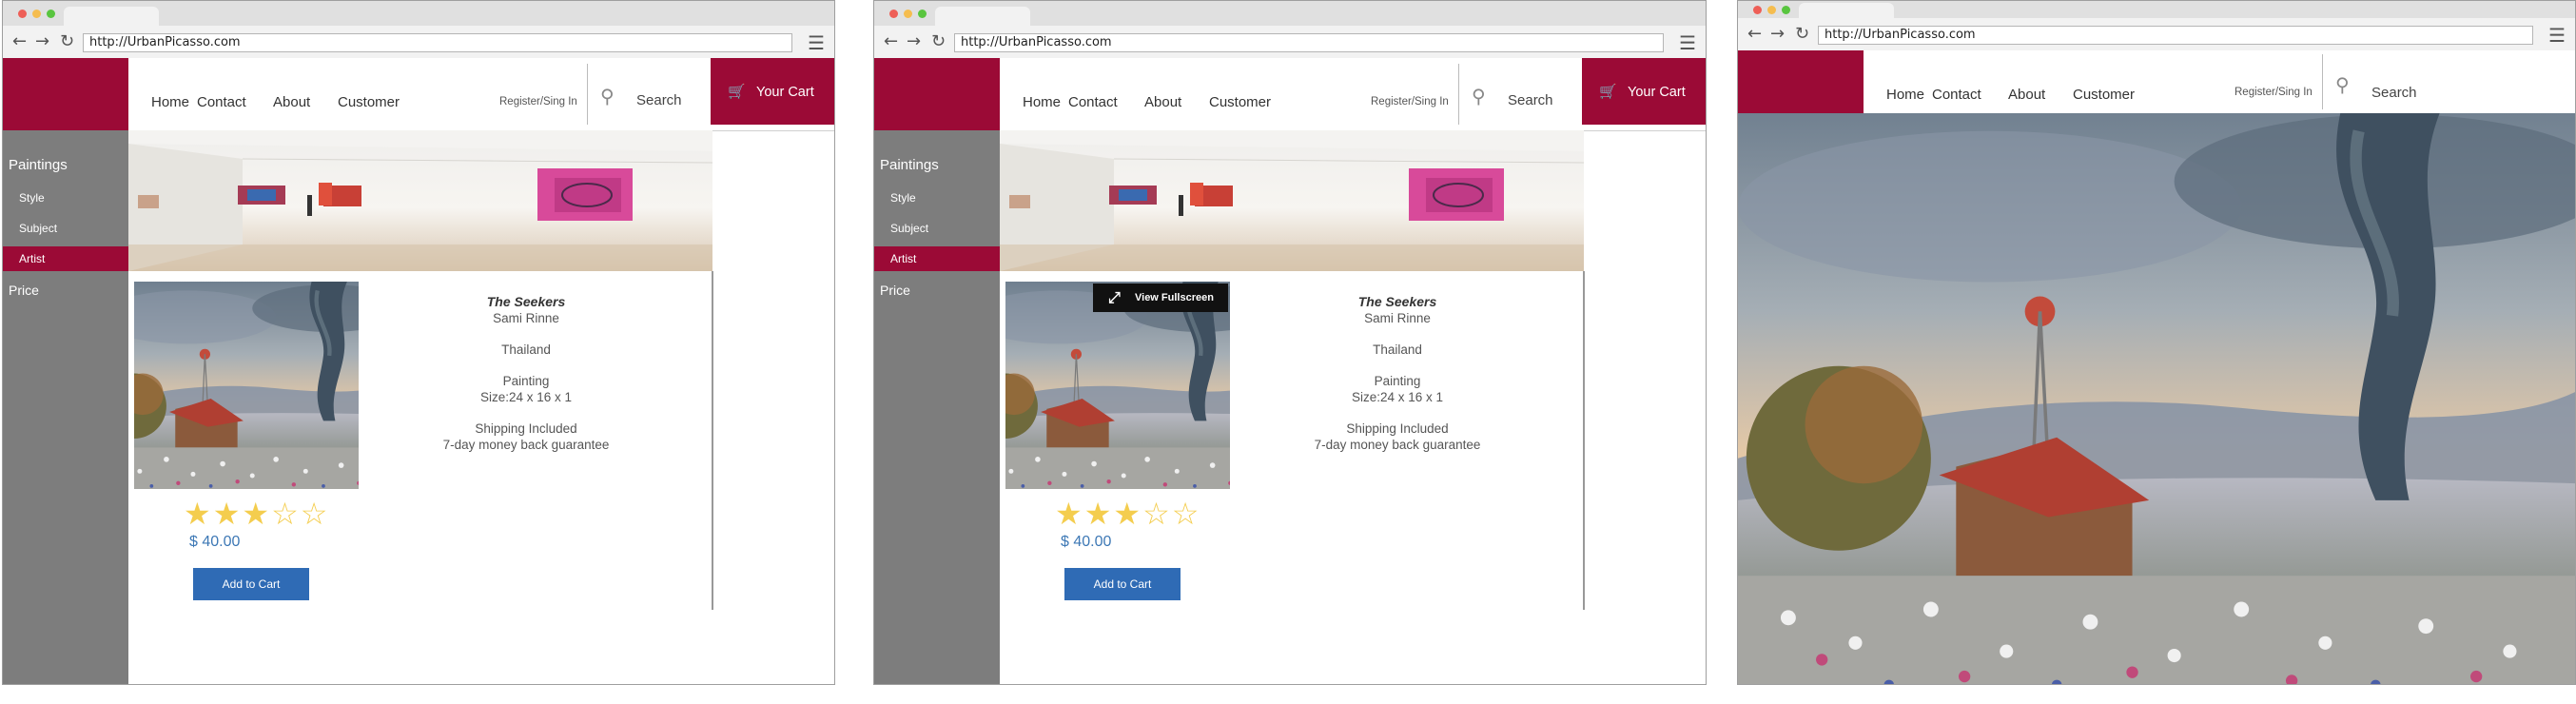 The height and width of the screenshot is (704, 2576). What do you see at coordinates (1117, 385) in the screenshot?
I see `product-thumbnail: ⤢ View Fullscreen` at bounding box center [1117, 385].